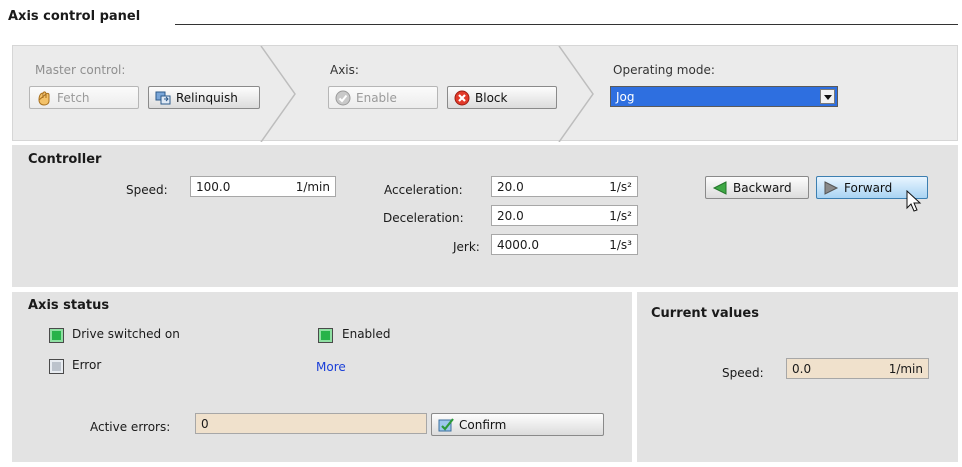  Describe the element at coordinates (311, 423) in the screenshot. I see `active-errors-field: 0` at that location.